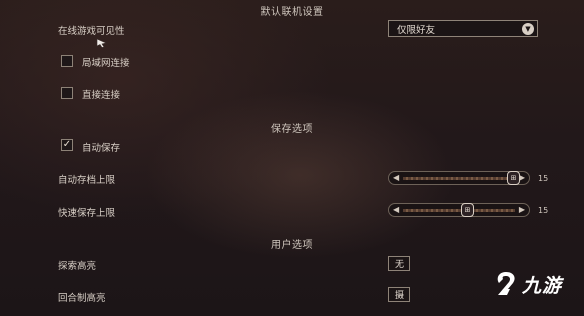 This screenshot has height=316, width=584. Describe the element at coordinates (292, 129) in the screenshot. I see `section-title-save: 保存选项` at that location.